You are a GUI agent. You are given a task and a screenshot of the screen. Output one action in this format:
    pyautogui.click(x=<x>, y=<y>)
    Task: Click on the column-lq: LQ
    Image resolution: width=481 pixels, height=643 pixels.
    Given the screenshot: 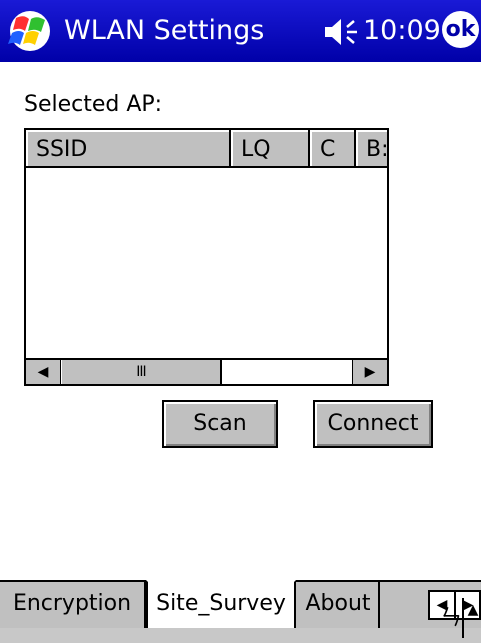 What is the action you would take?
    pyautogui.click(x=270, y=149)
    